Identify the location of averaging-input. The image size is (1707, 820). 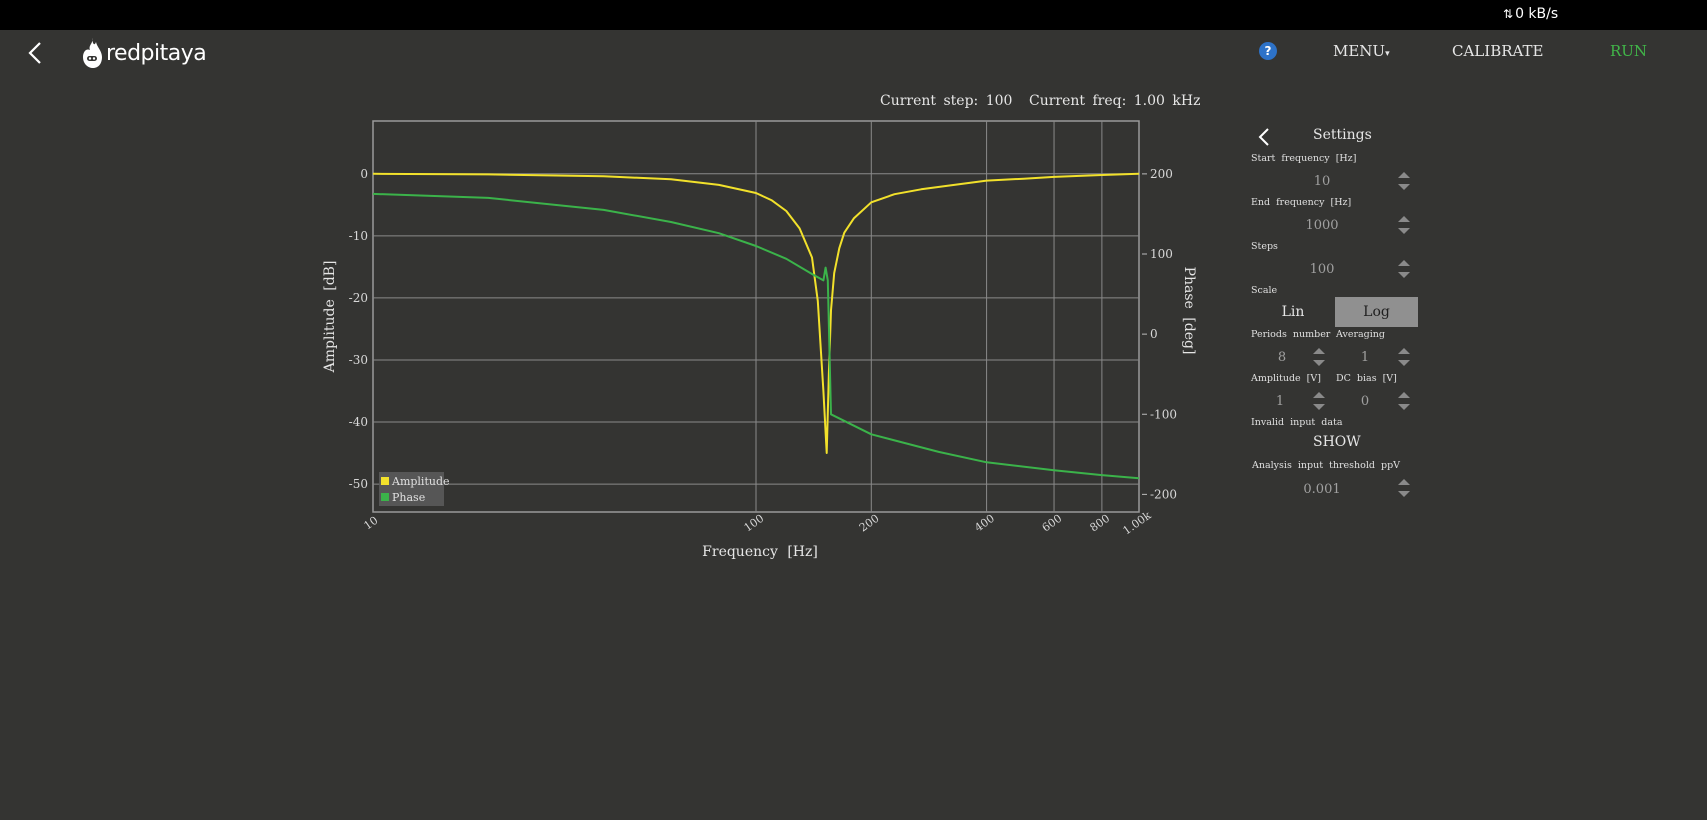
(1365, 357).